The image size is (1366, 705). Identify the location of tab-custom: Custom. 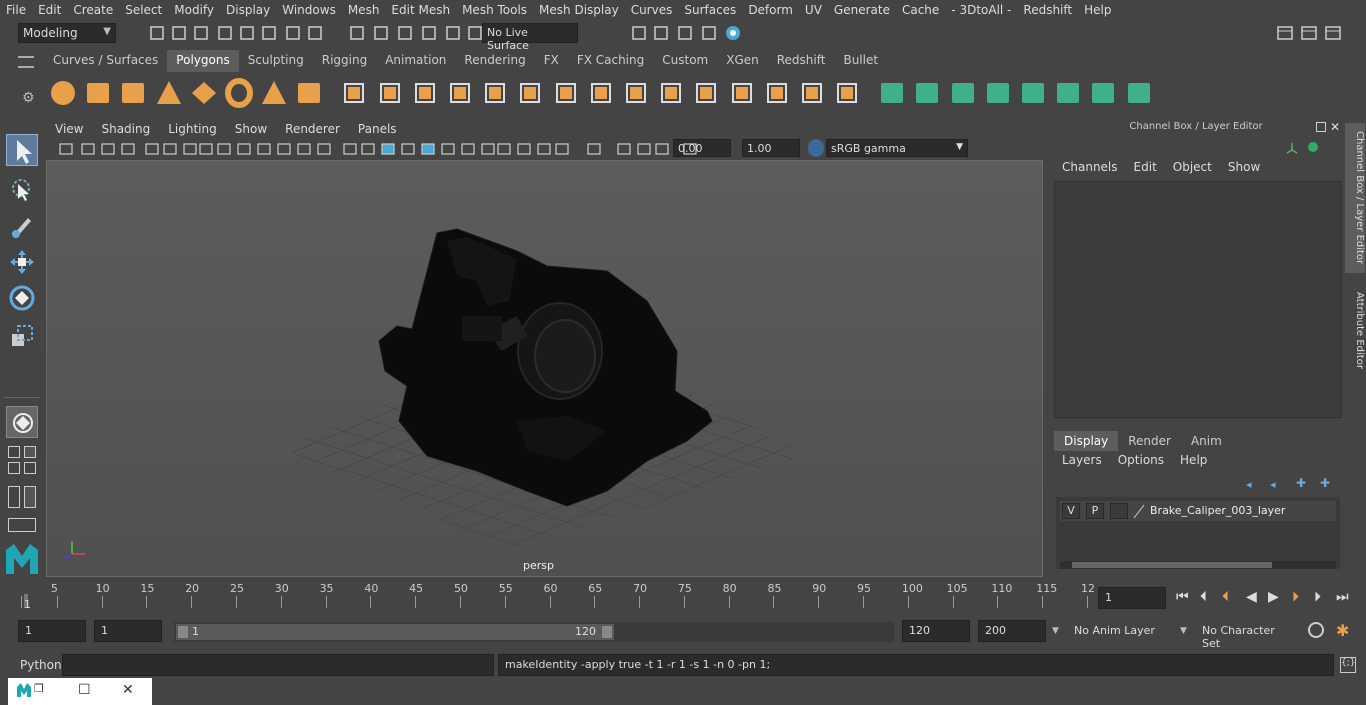
(685, 61).